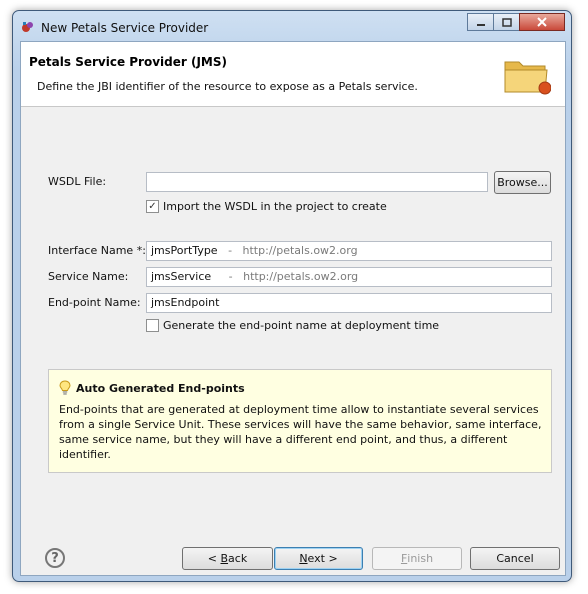  I want to click on info-header: Auto Generated End-points, so click(152, 388).